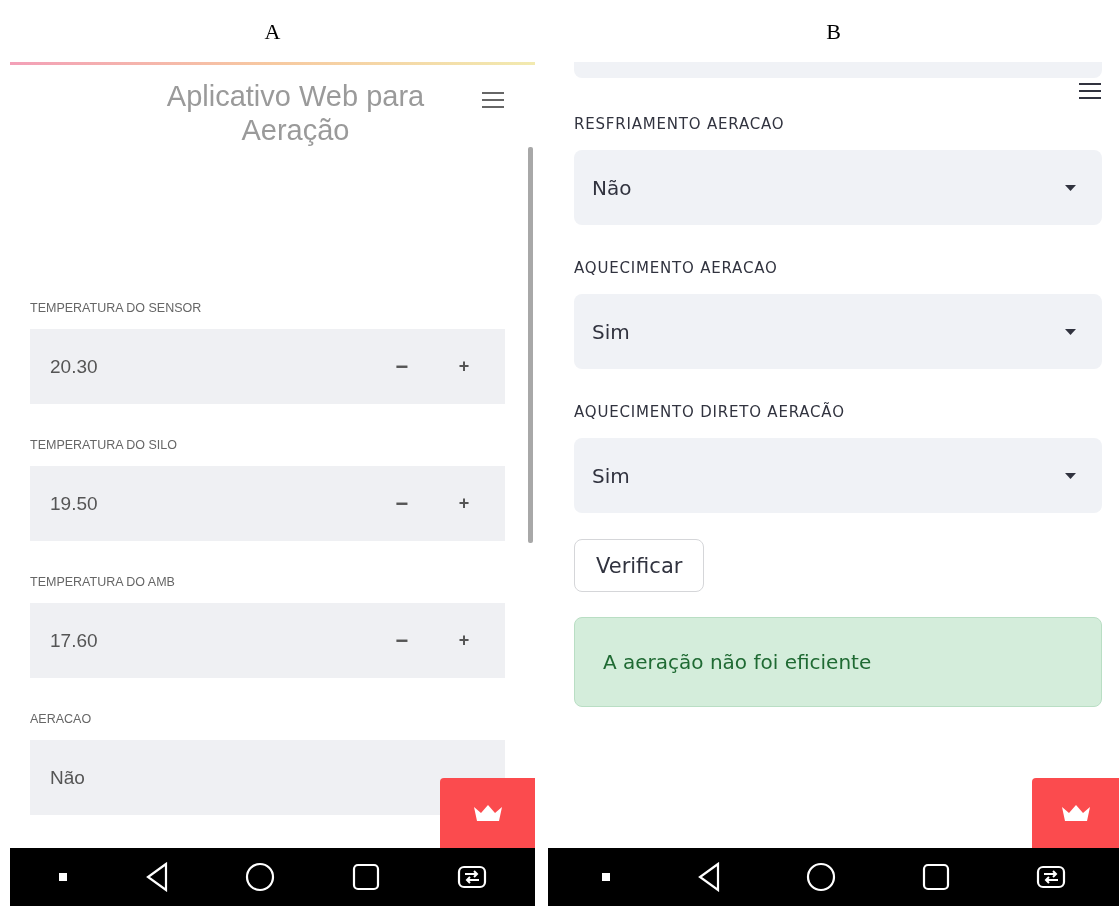 This screenshot has height=906, width=1119. What do you see at coordinates (102, 583) in the screenshot?
I see `field-label: TEMPERATURA DO AMB` at bounding box center [102, 583].